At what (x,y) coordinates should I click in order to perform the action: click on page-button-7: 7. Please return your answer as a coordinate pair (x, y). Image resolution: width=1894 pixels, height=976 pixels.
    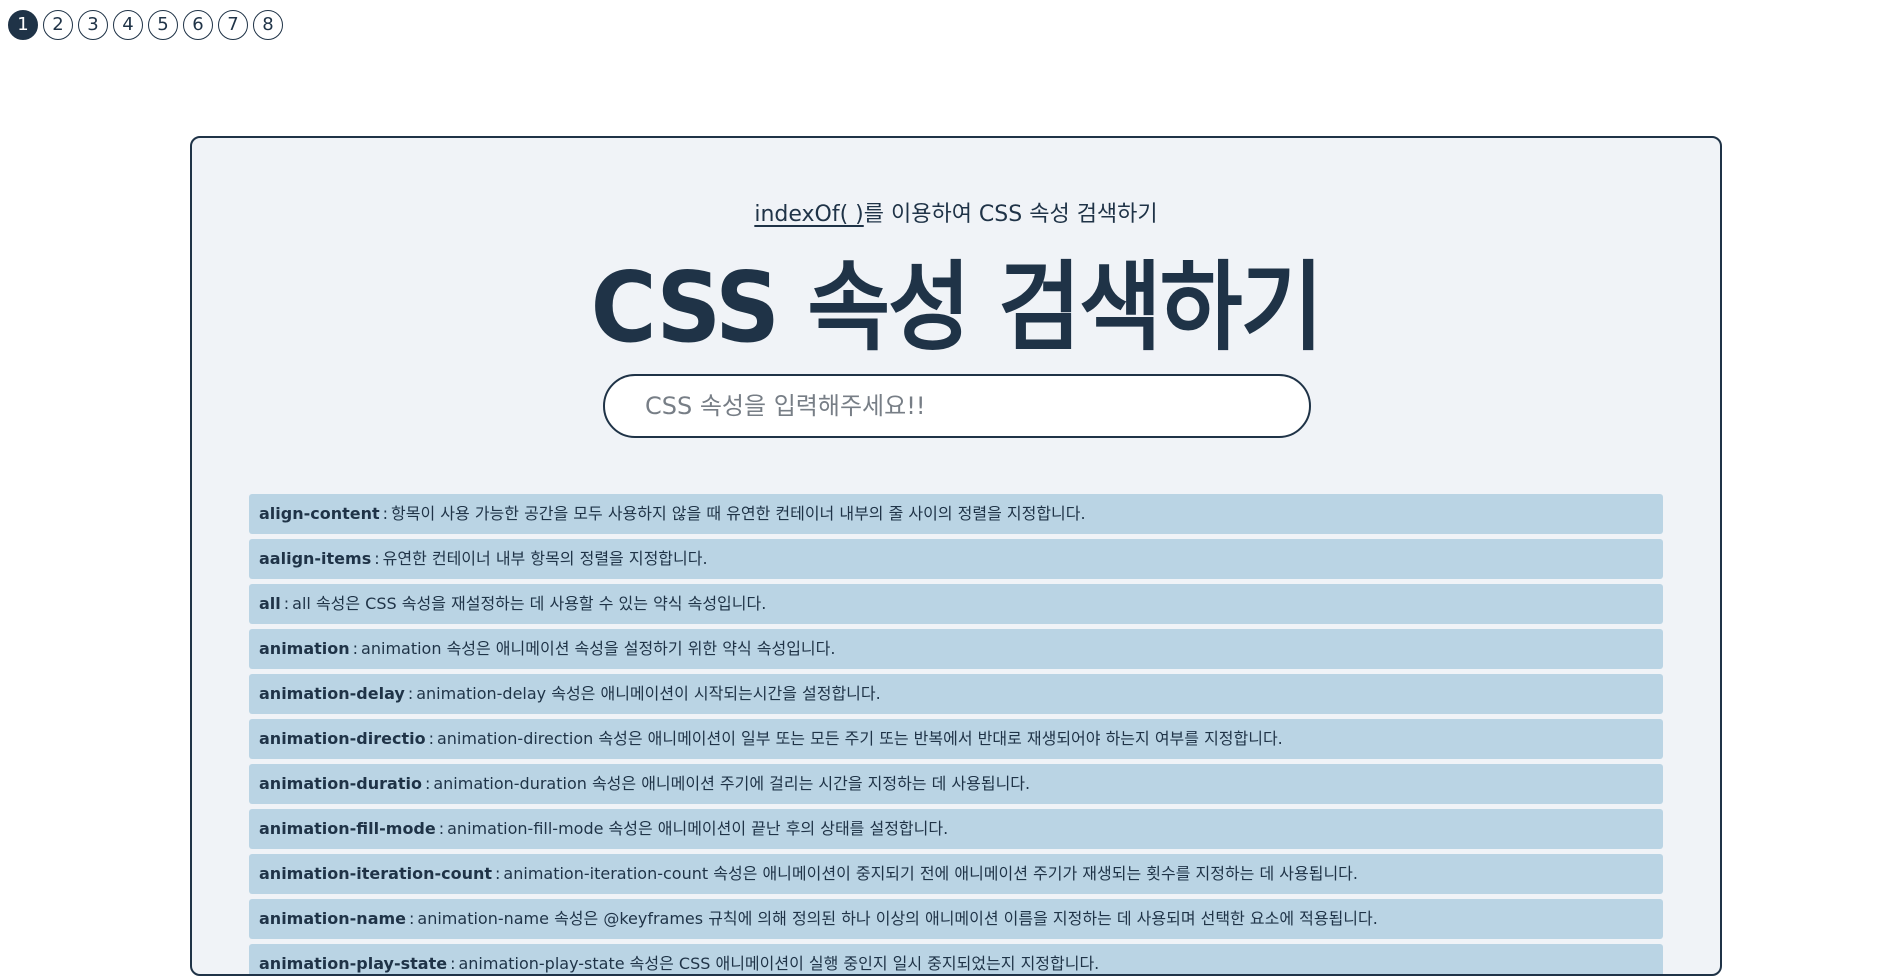
    Looking at the image, I should click on (233, 25).